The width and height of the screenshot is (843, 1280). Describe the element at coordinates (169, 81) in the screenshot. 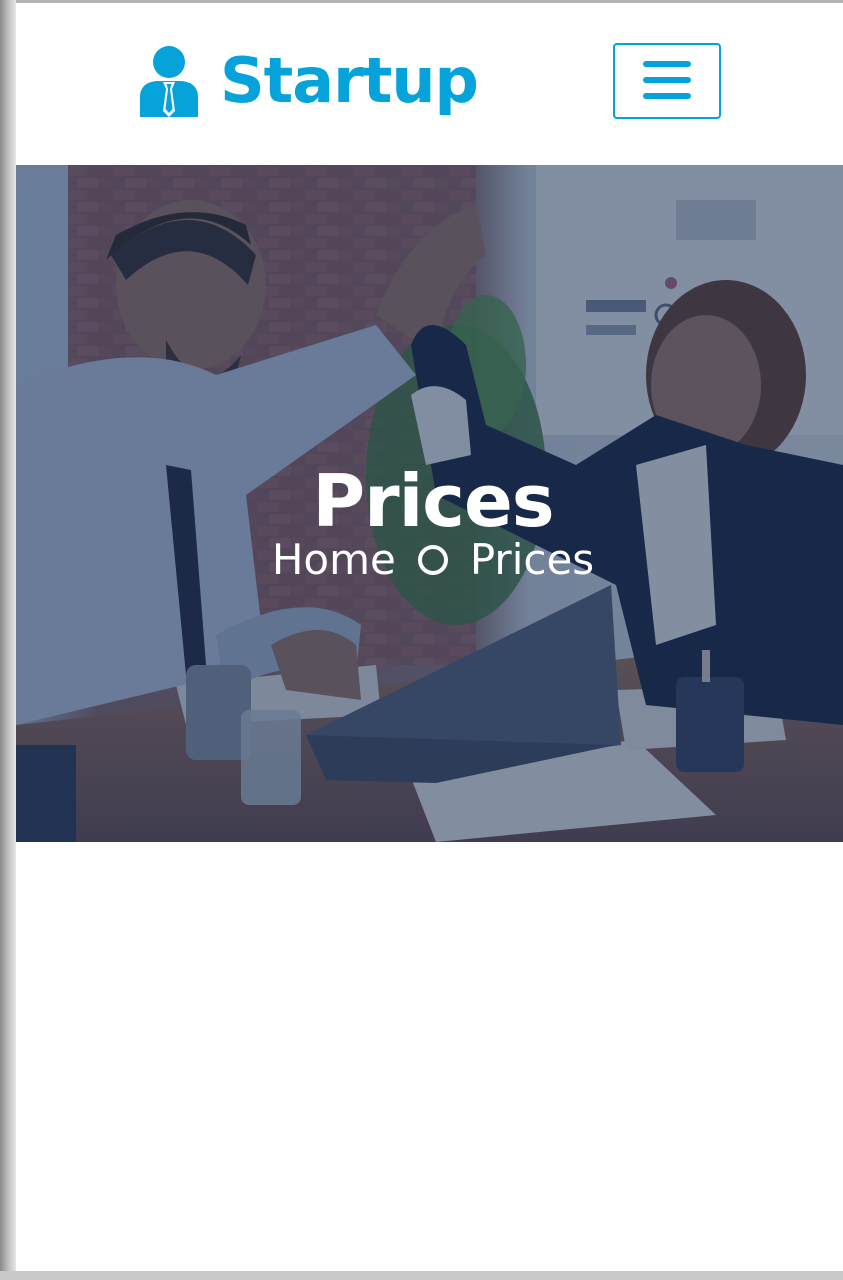

I see `user-tie-icon` at that location.